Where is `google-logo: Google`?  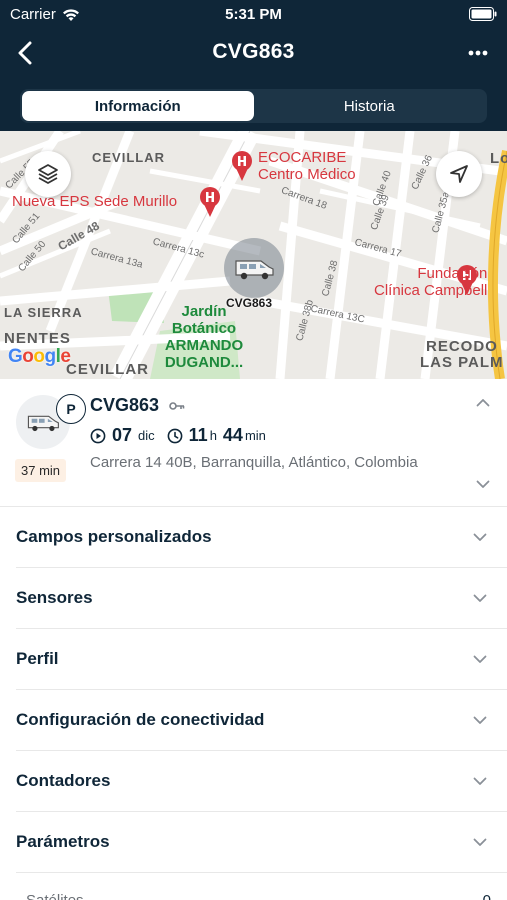
google-logo: Google is located at coordinates (39, 356).